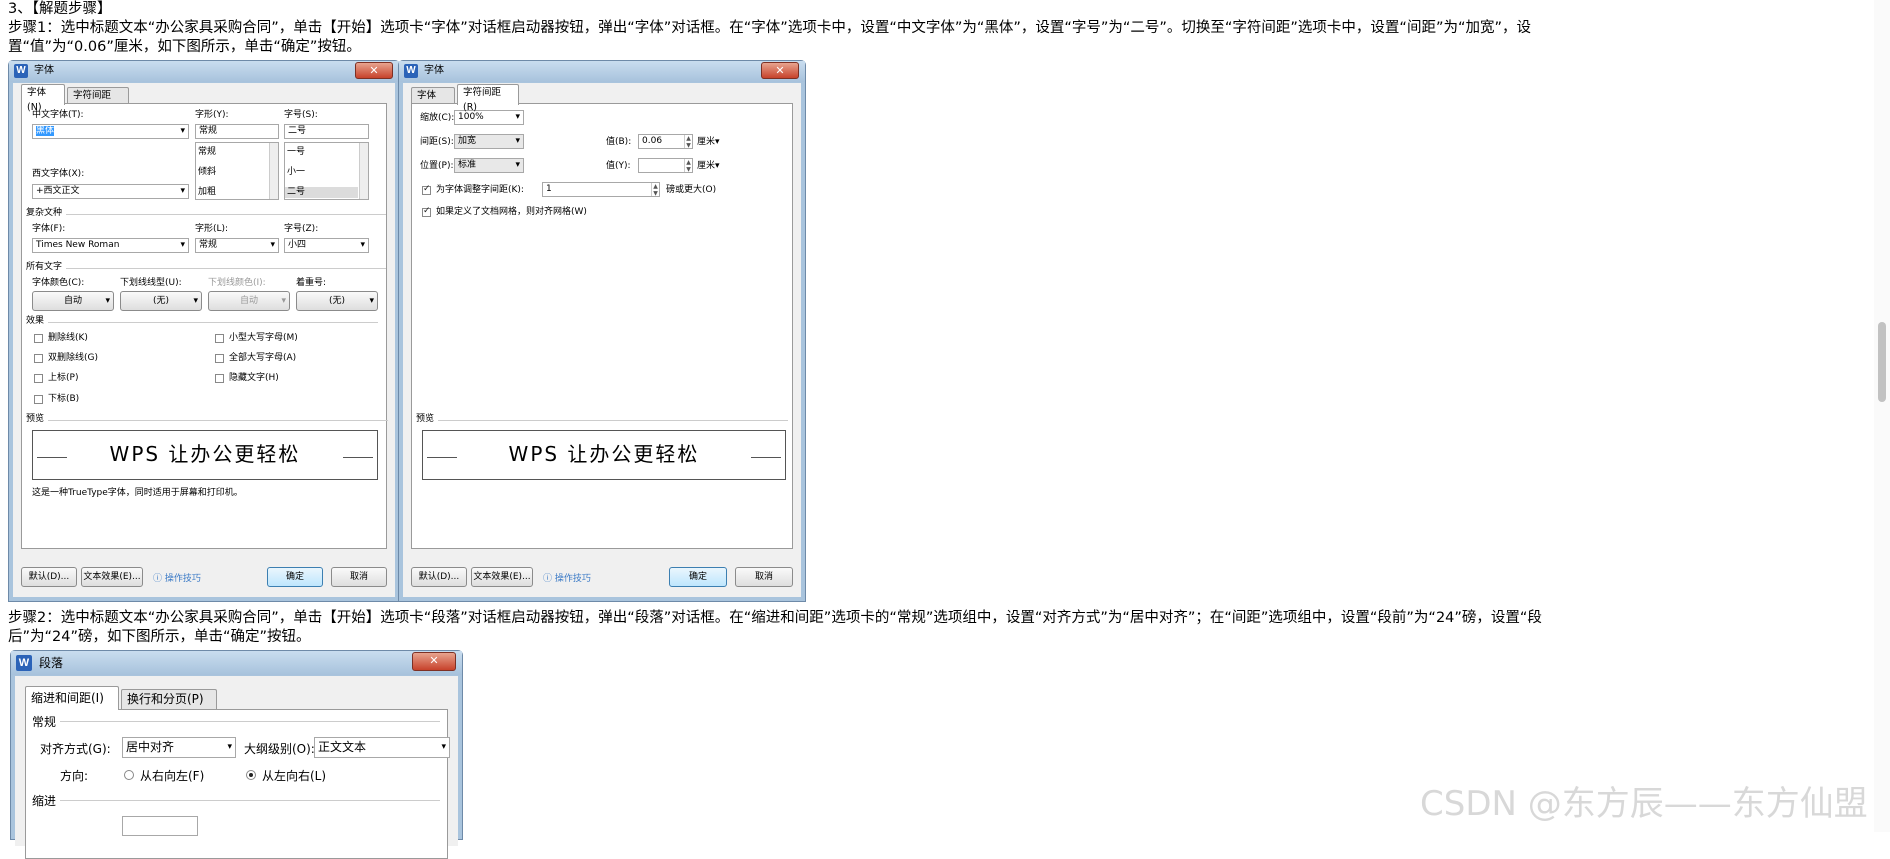 The image size is (1890, 859). Describe the element at coordinates (182, 579) in the screenshot. I see `tips-label: 操作技巧` at that location.